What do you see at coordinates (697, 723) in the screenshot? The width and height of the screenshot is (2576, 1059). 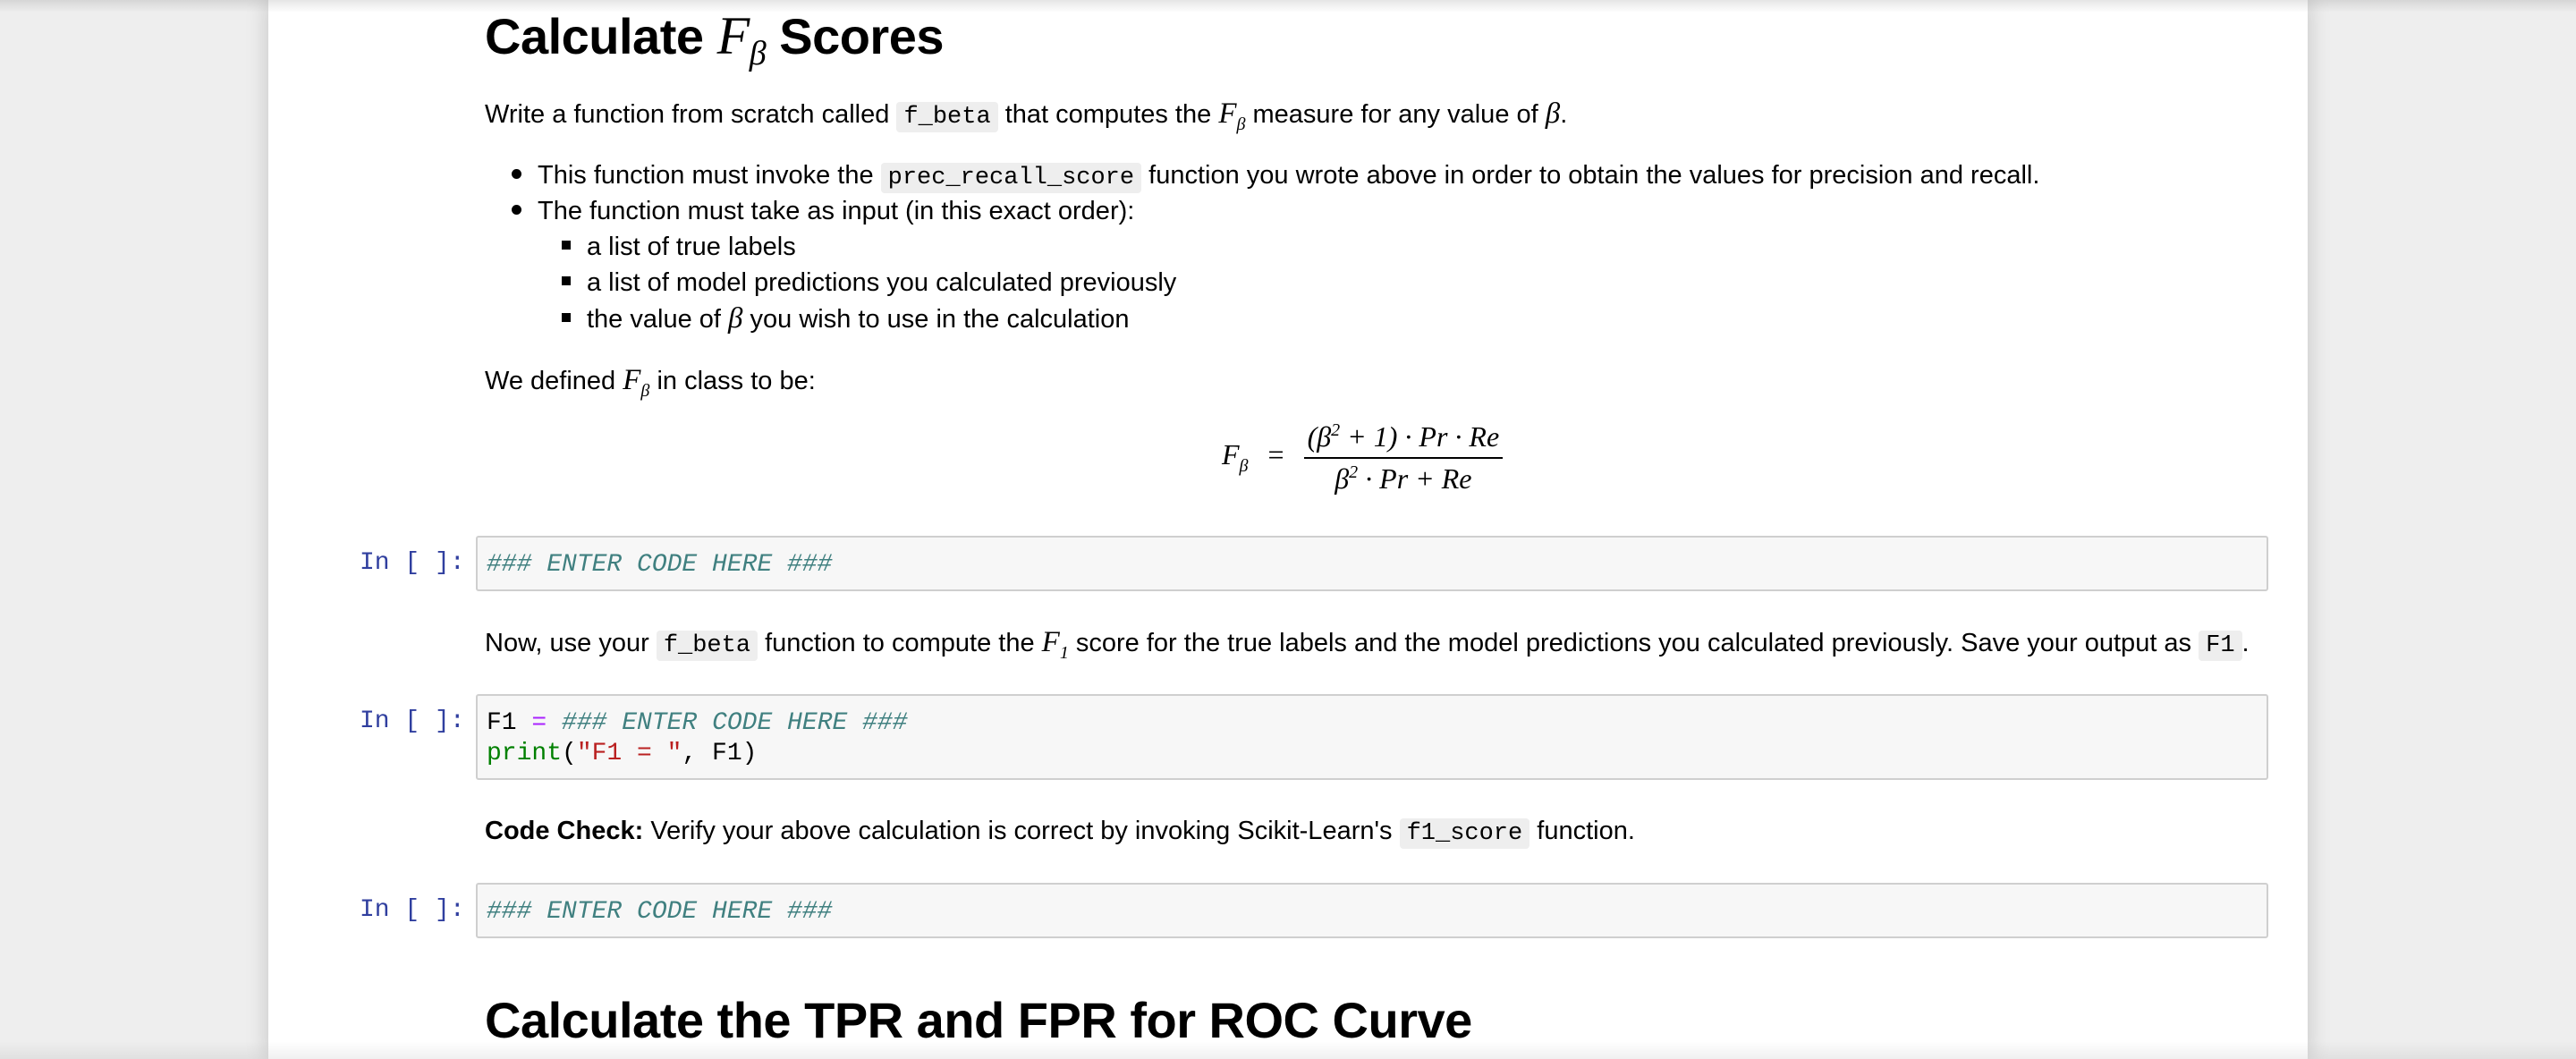 I see `code-line-1: F1 = ### ENTER CODE HERE ###` at bounding box center [697, 723].